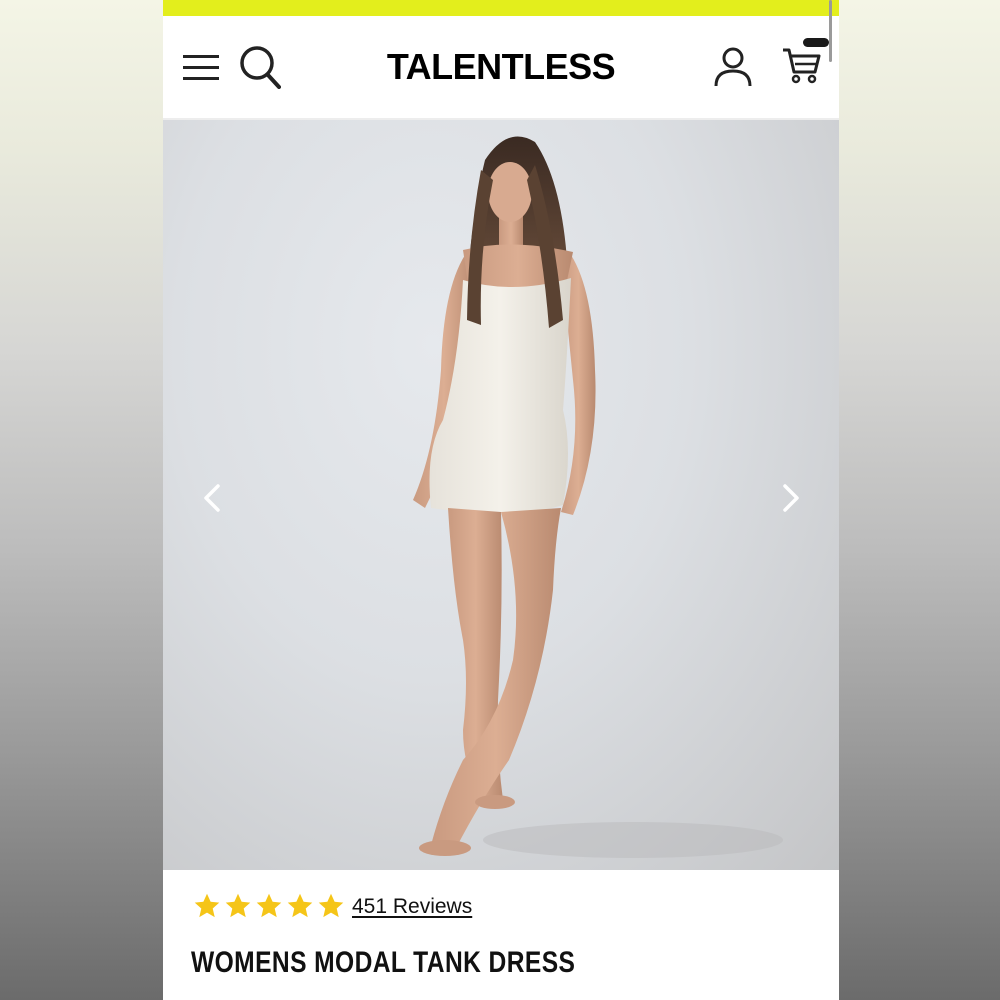 Image resolution: width=1000 pixels, height=1000 pixels. I want to click on chevron-left-icon, so click(213, 498).